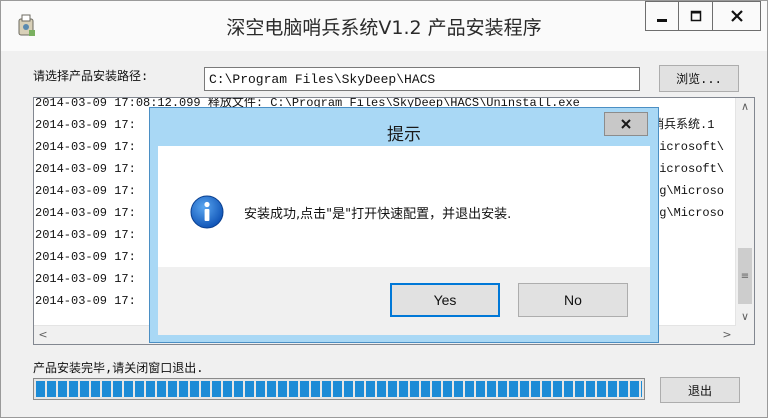 This screenshot has height=418, width=768. What do you see at coordinates (745, 107) in the screenshot?
I see `scroll-up-icon: ∧` at bounding box center [745, 107].